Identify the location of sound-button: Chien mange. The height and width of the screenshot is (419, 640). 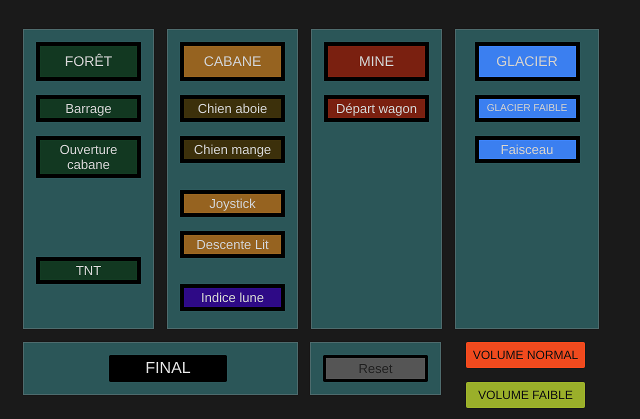
(232, 149).